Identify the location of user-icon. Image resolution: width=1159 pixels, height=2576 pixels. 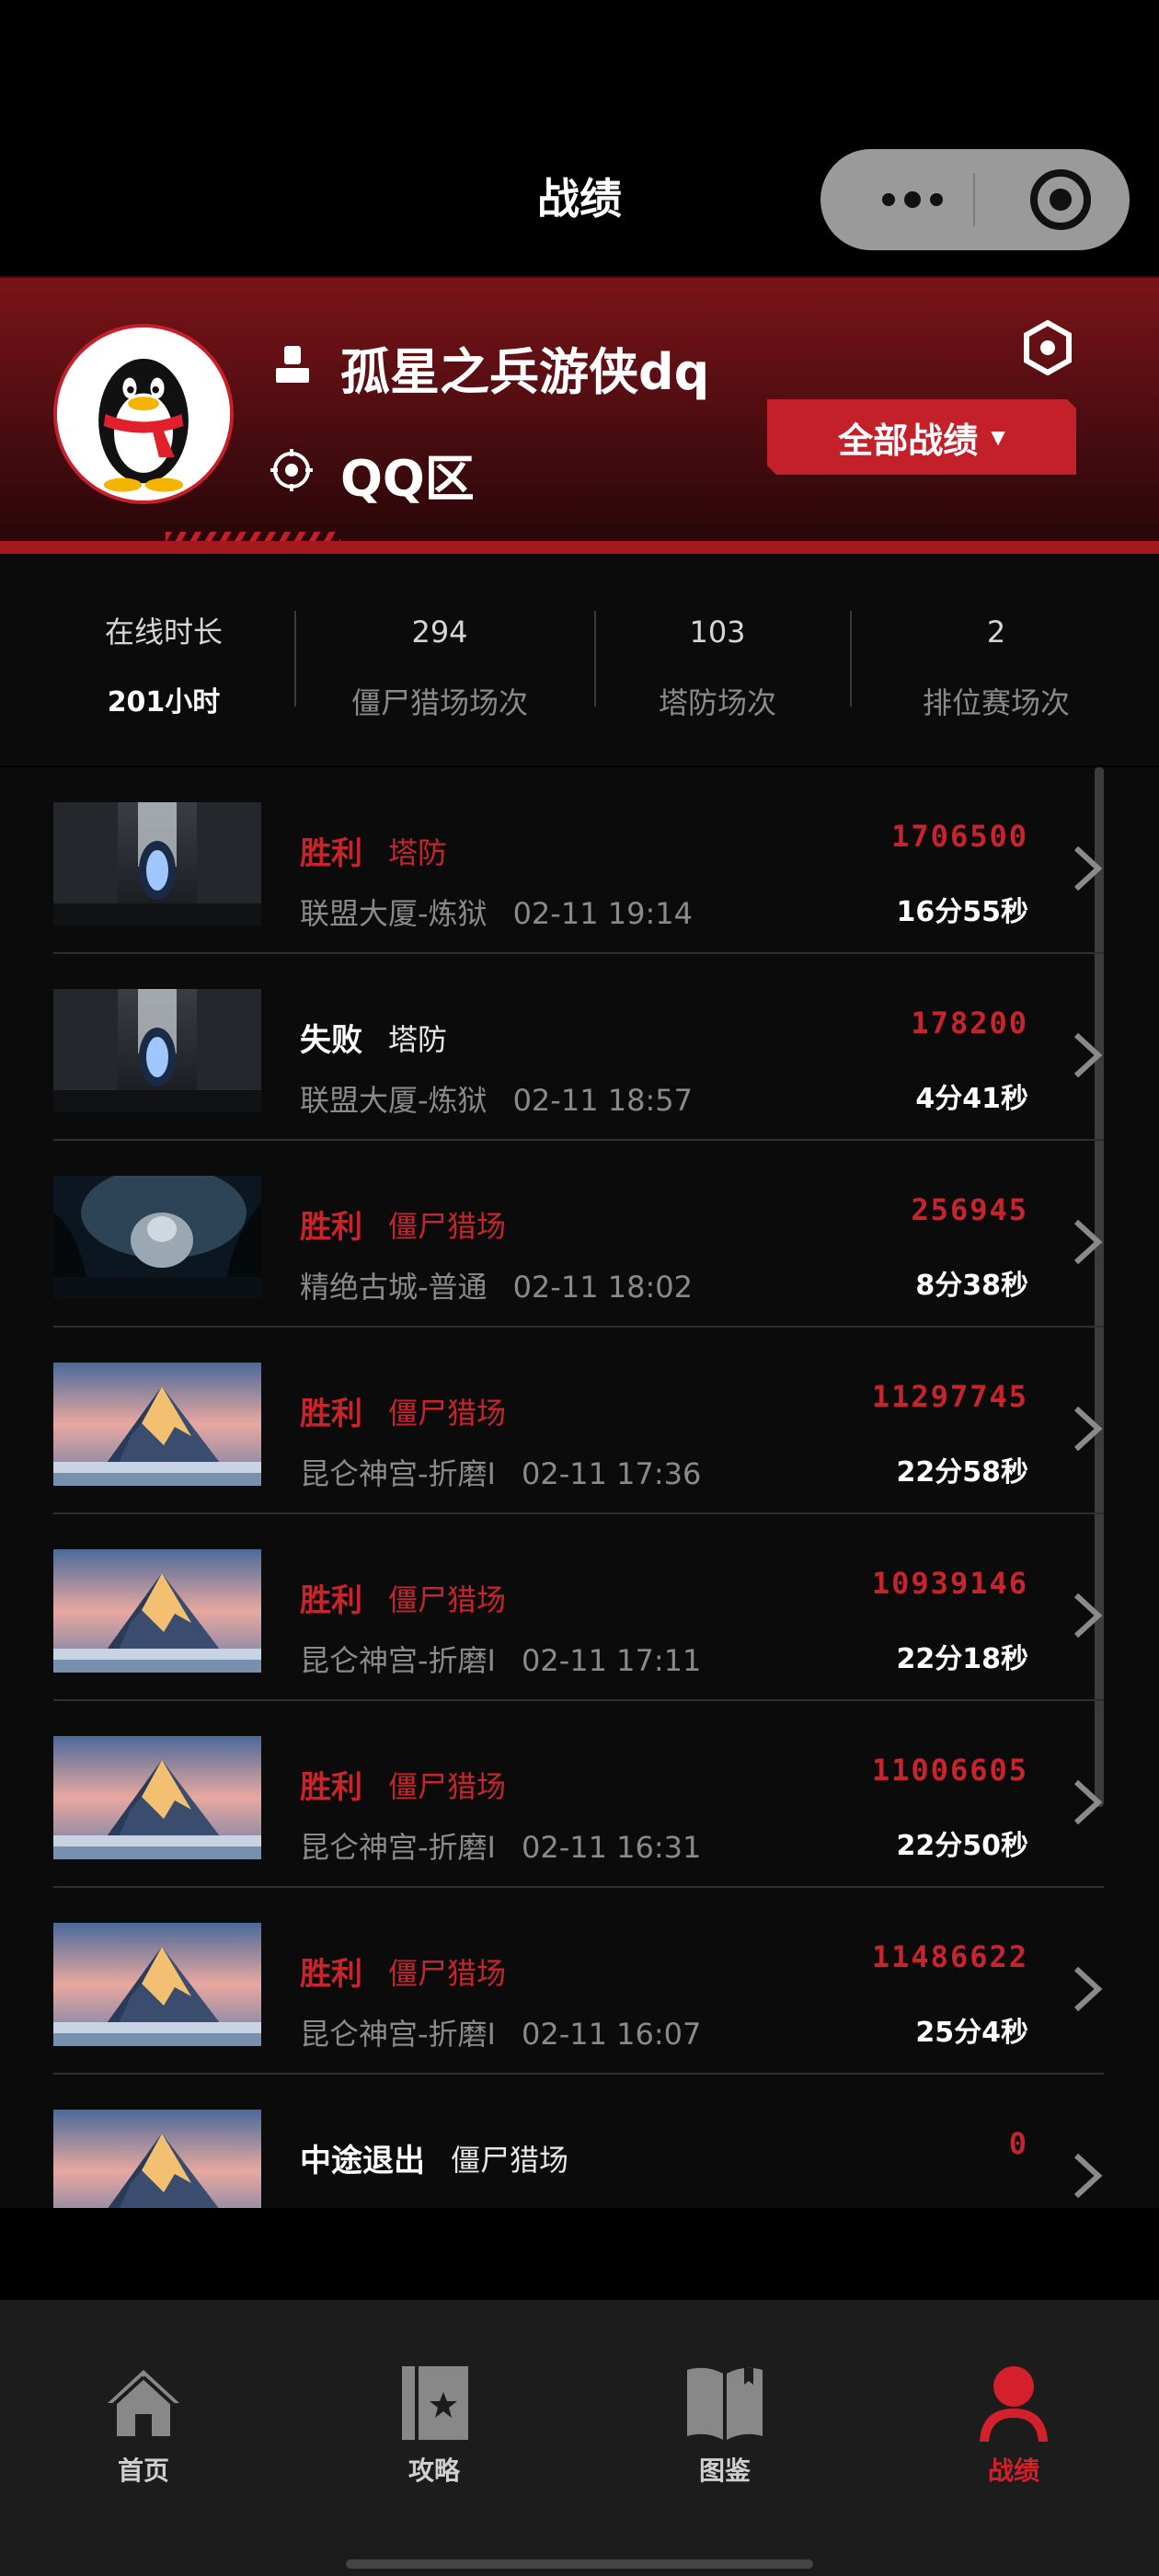
(292, 364).